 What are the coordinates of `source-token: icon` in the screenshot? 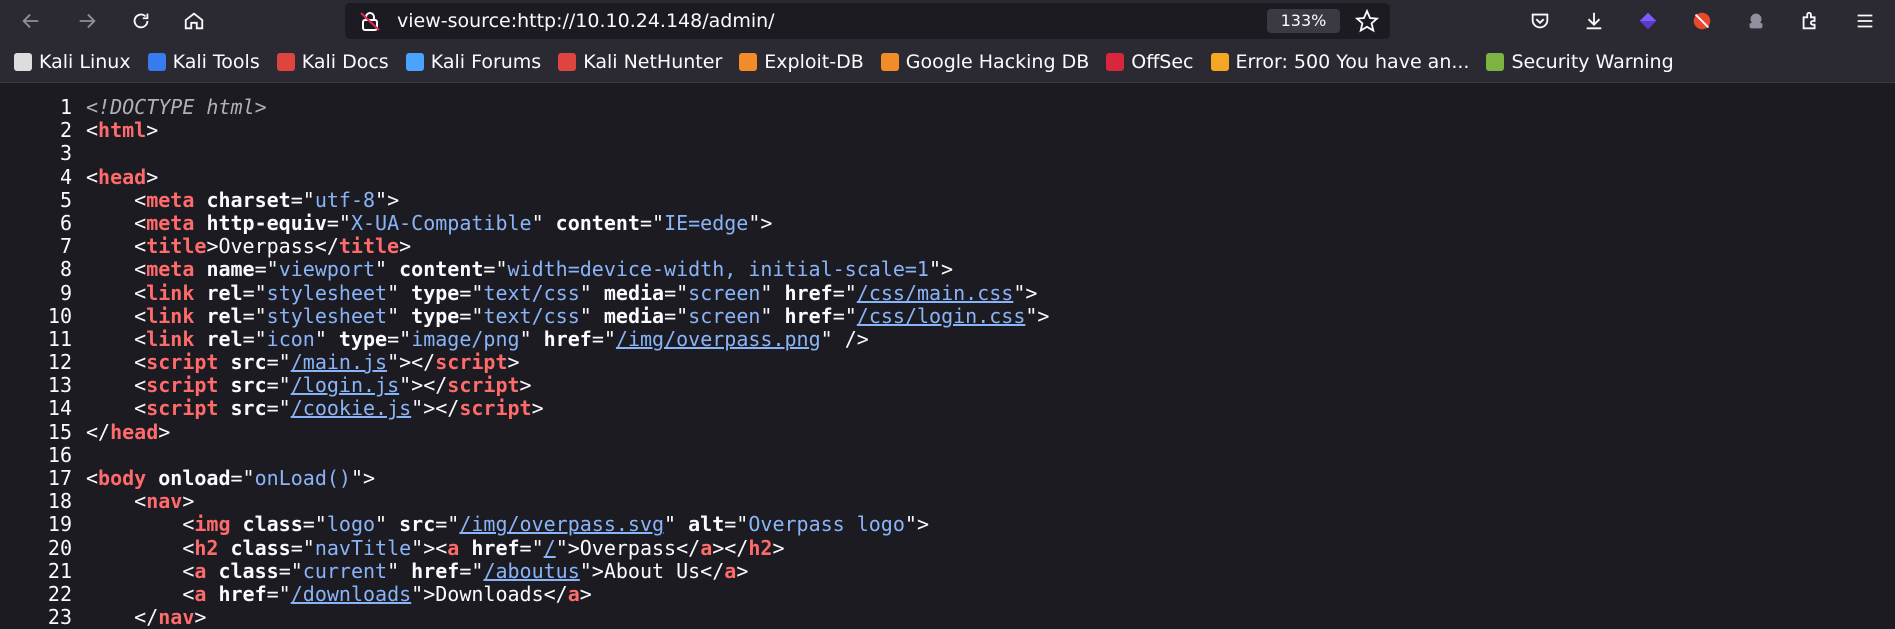 It's located at (290, 338).